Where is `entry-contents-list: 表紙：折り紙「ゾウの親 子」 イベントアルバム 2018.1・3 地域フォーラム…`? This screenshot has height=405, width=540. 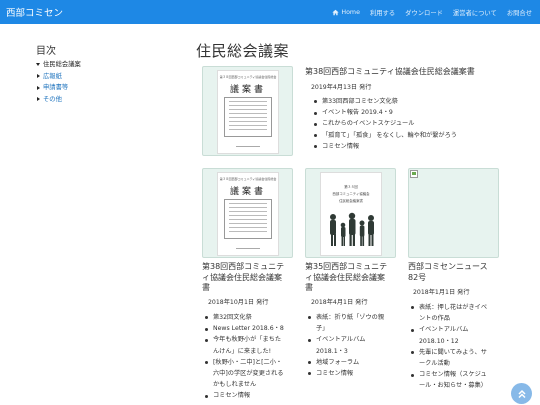
entry-contents-list: 表紙：折り紙「ゾウの親 子」 イベントアルバム 2018.1・3 地域フォーラム… is located at coordinates (345, 345).